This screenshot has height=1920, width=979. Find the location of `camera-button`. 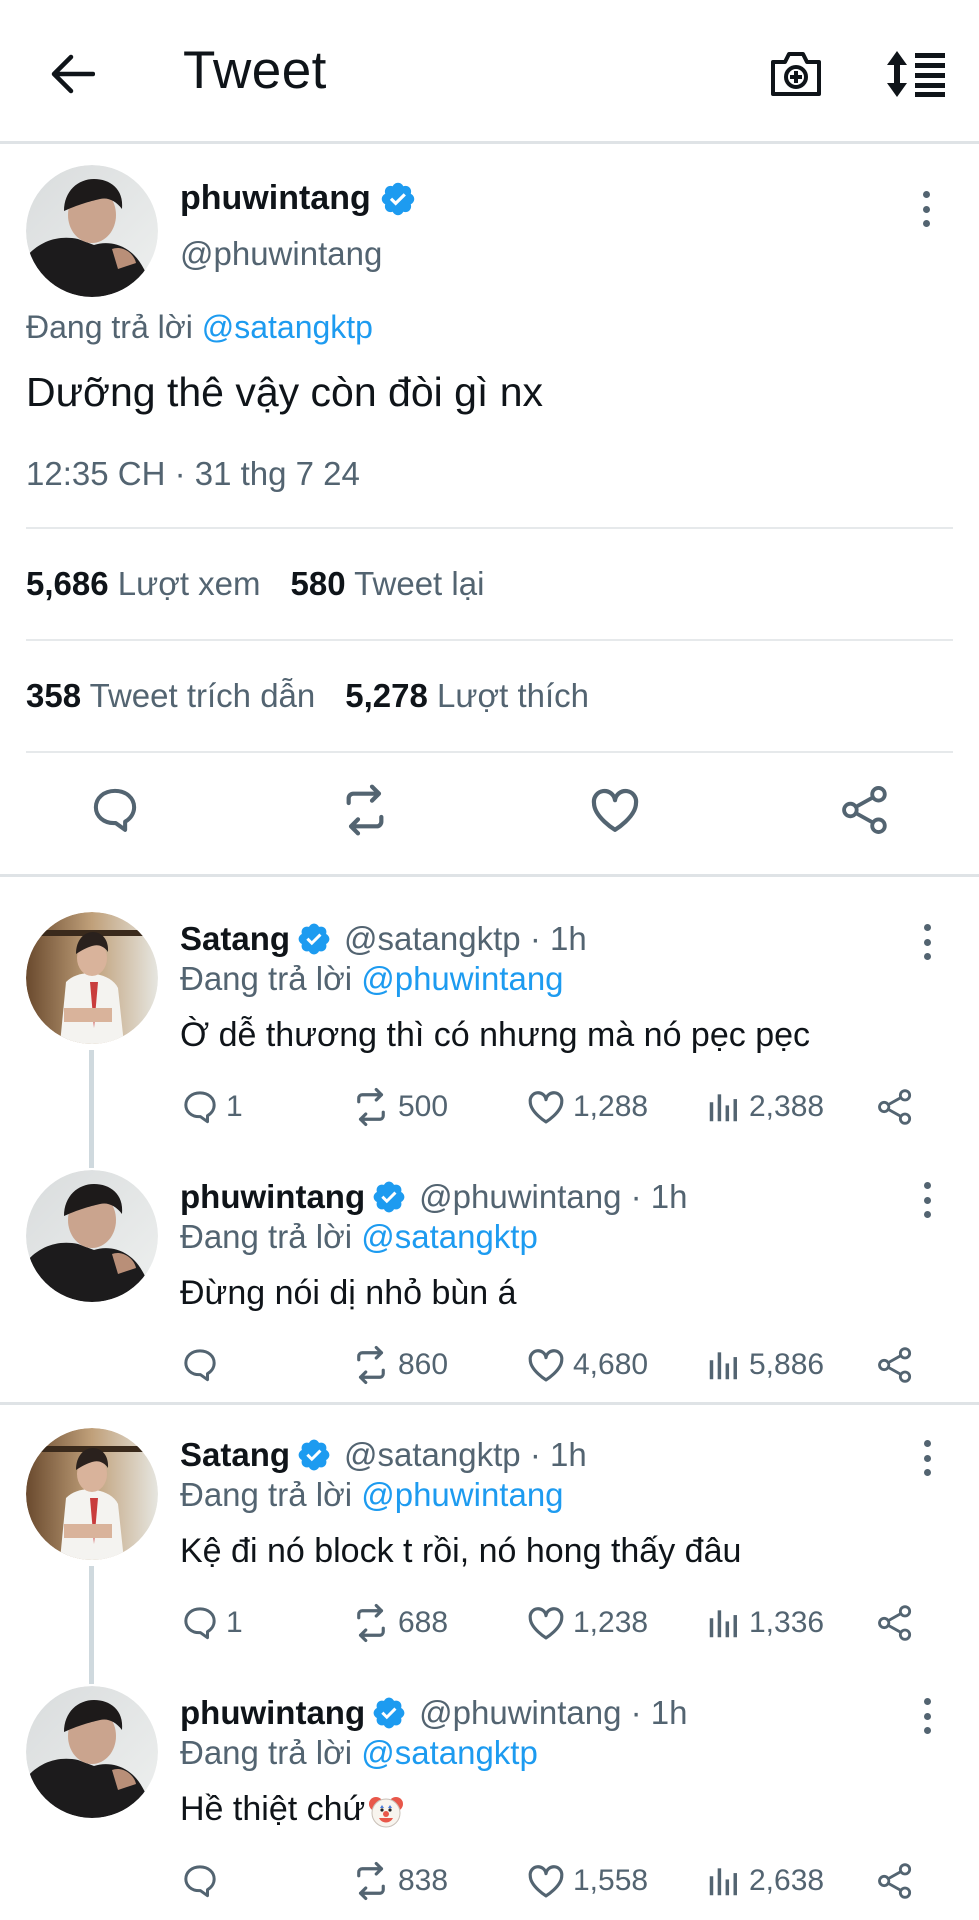

camera-button is located at coordinates (796, 74).